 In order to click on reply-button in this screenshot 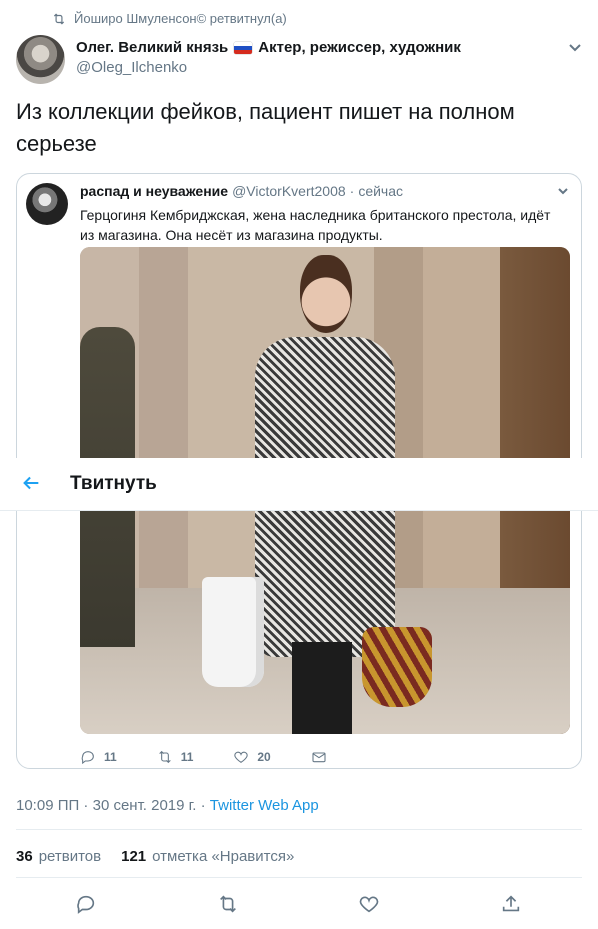, I will do `click(87, 905)`.